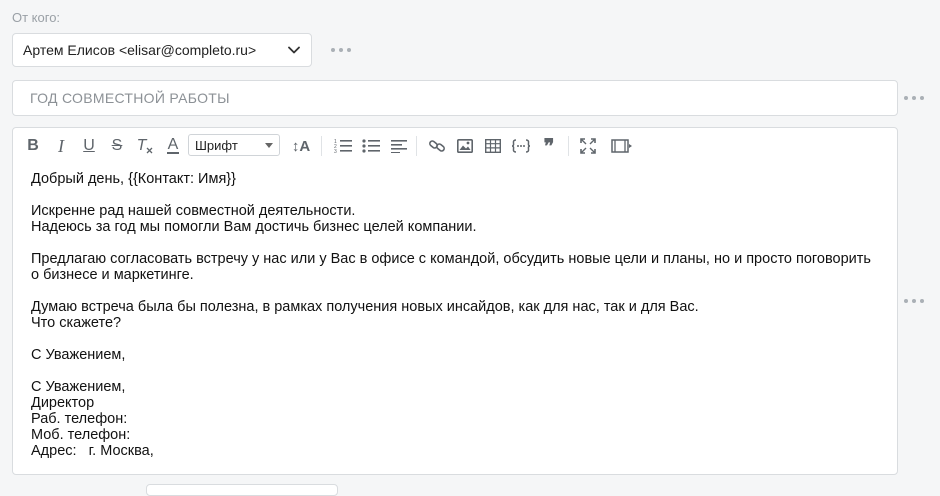  I want to click on subject-value: ГОД СОВМЕСТНОЙ РАБОТЫ, so click(130, 98).